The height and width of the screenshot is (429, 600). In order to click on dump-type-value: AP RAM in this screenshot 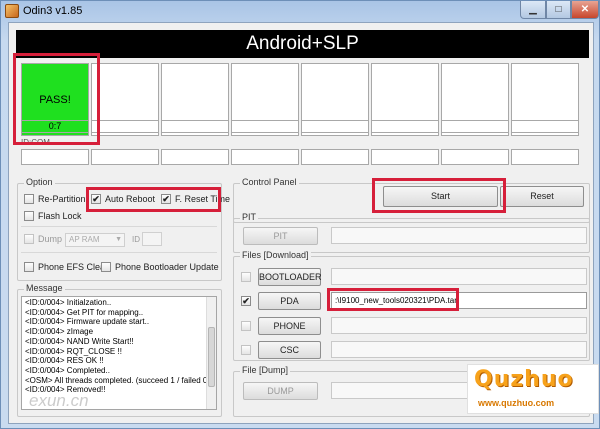, I will do `click(84, 239)`.